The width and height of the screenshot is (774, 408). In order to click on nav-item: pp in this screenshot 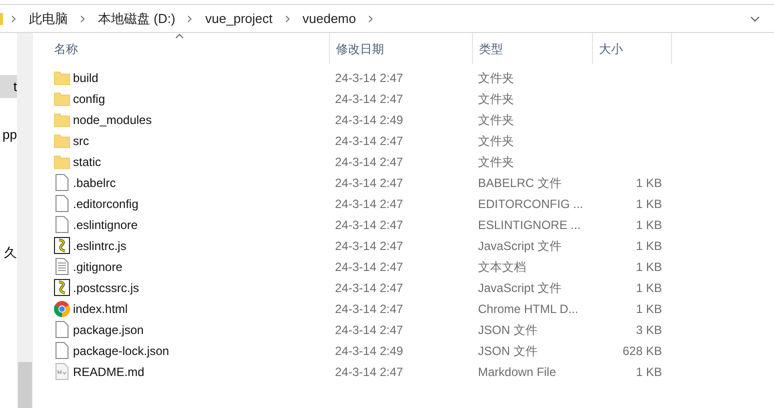, I will do `click(8, 134)`.